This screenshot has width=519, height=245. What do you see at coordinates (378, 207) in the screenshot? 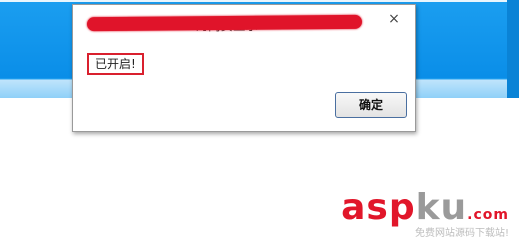
I see `watermark-brand-red: asp` at bounding box center [378, 207].